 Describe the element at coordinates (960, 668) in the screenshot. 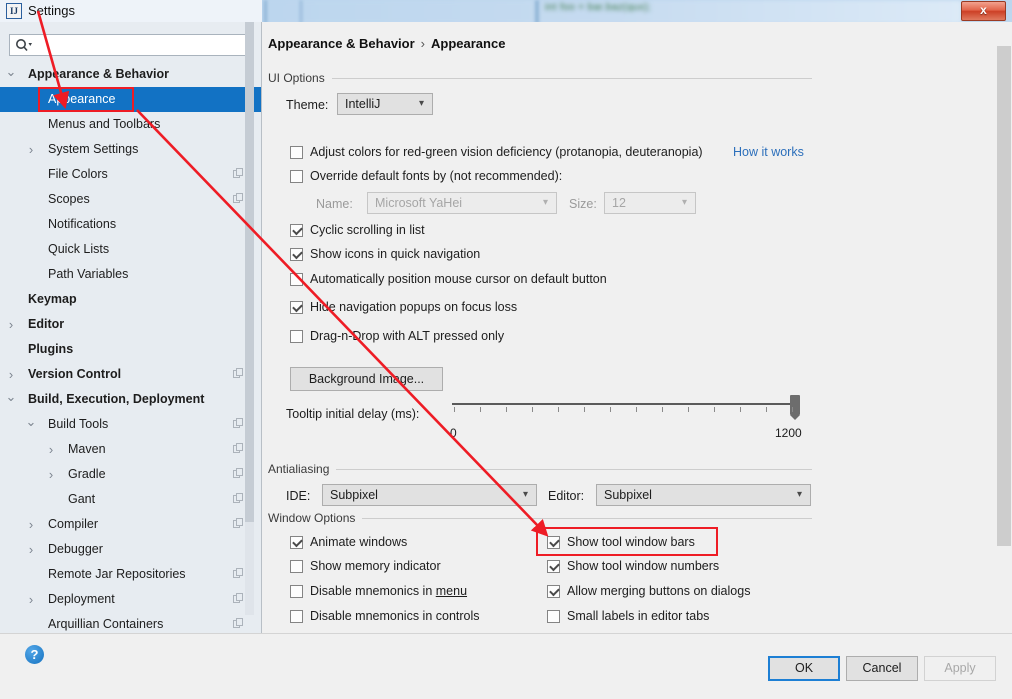

I see `apply-button: Apply` at that location.